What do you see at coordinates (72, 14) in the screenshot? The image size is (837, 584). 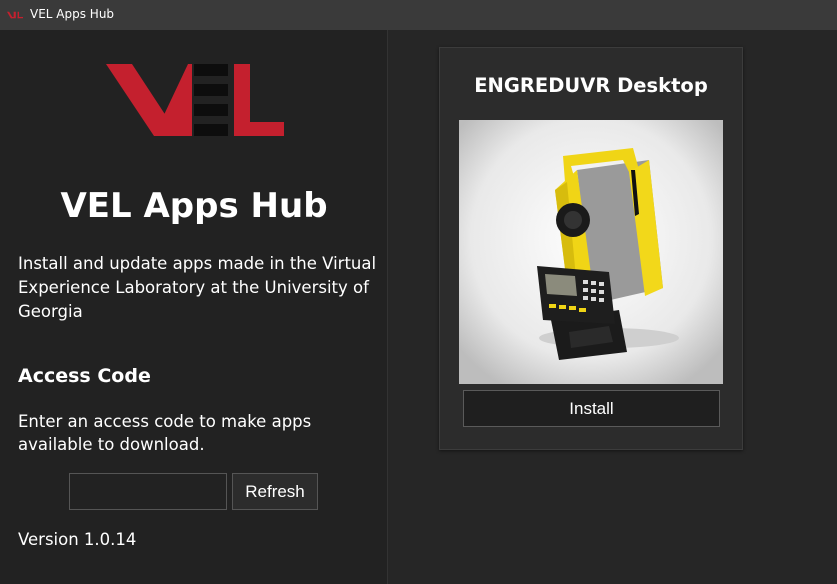 I see `window-title: VEL Apps Hub` at bounding box center [72, 14].